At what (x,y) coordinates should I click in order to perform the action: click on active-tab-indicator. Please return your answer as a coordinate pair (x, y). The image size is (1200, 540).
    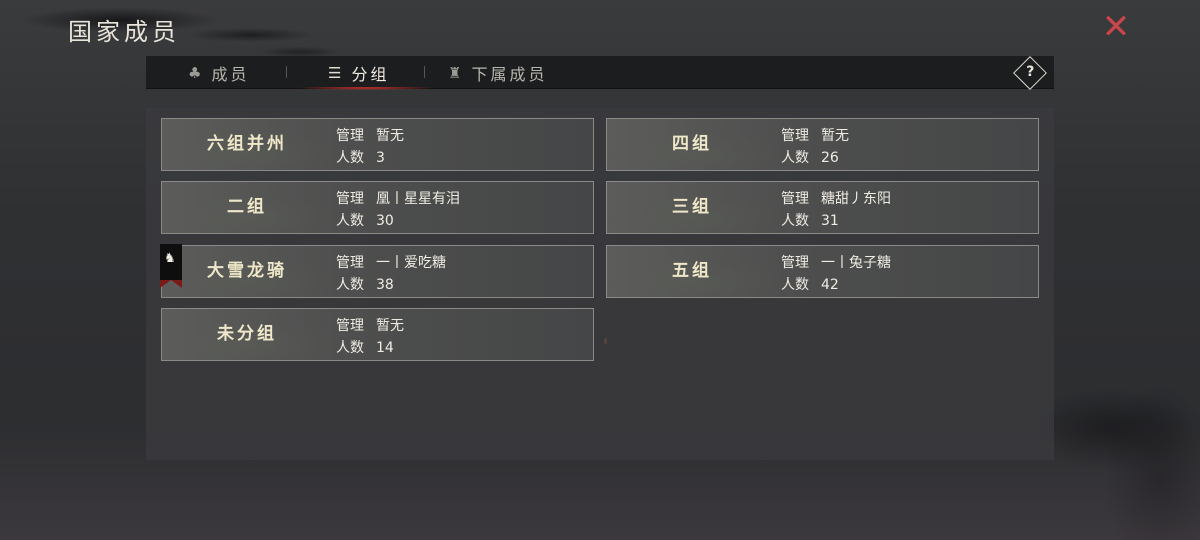
    Looking at the image, I should click on (366, 88).